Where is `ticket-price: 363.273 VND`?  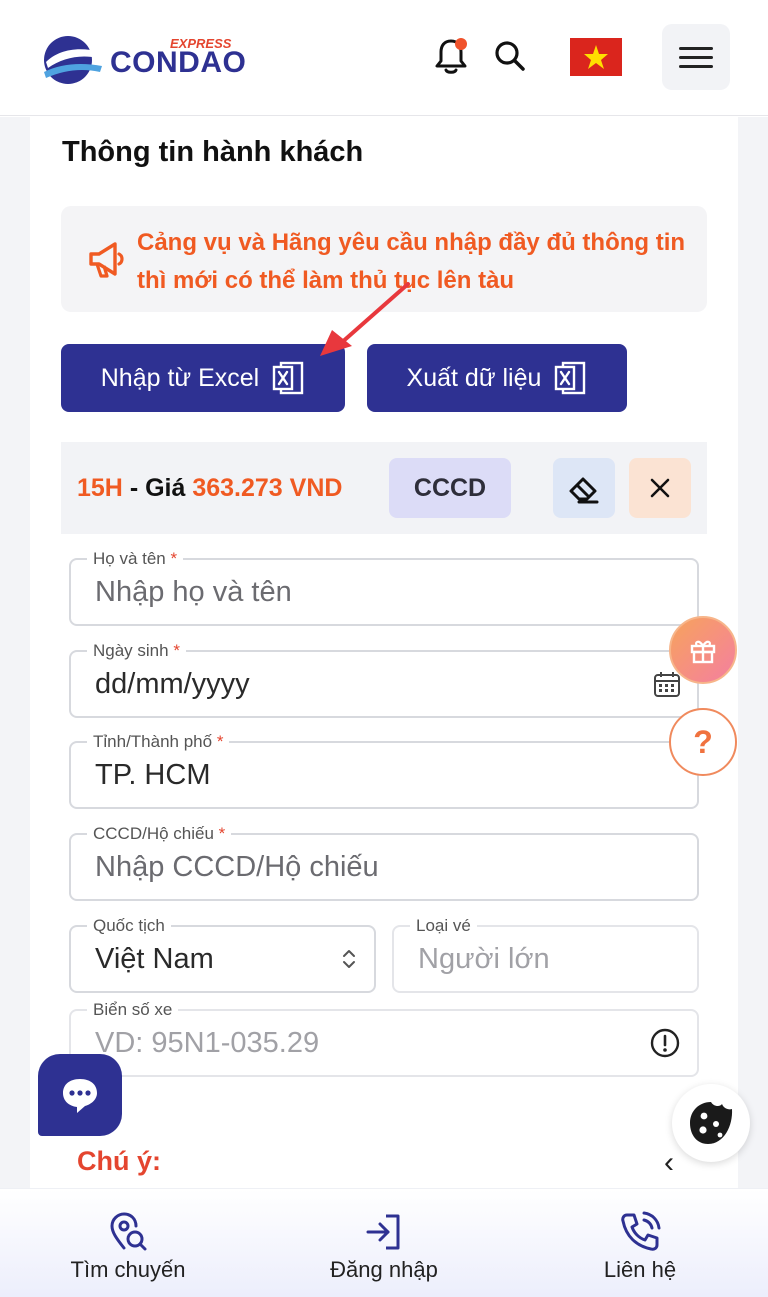 ticket-price: 363.273 VND is located at coordinates (267, 488).